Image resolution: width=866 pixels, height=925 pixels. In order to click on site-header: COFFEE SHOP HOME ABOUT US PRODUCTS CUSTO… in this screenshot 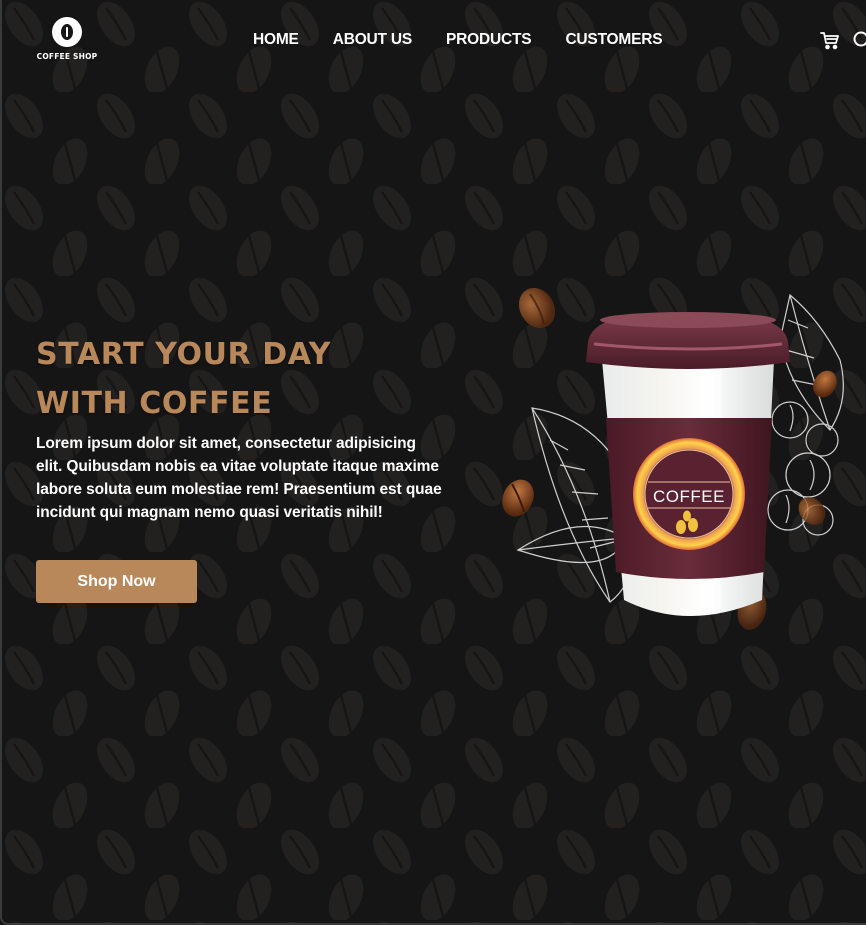, I will do `click(433, 41)`.